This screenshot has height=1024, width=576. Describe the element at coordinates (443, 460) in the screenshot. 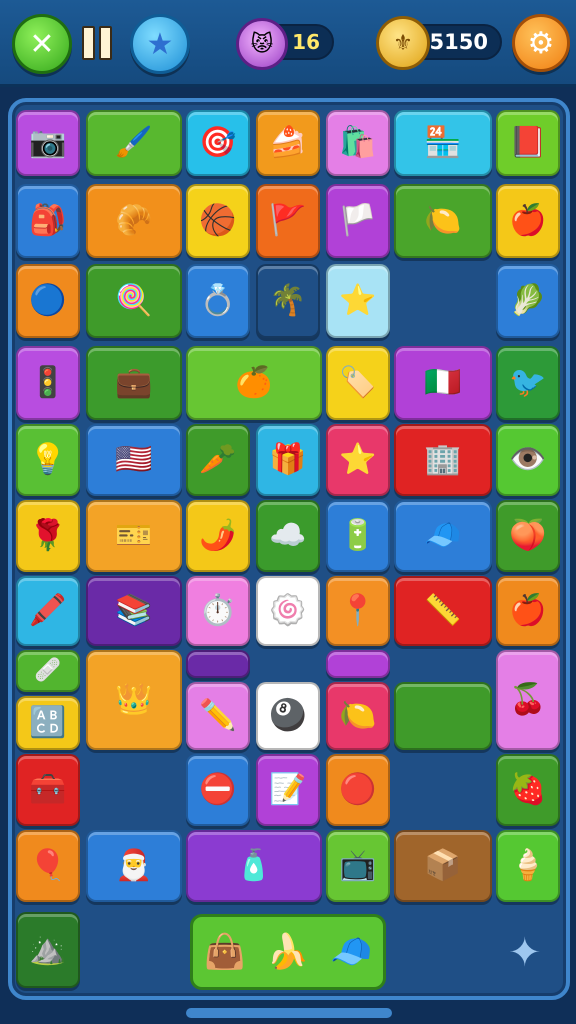

I see `building-tile: 🏢` at that location.